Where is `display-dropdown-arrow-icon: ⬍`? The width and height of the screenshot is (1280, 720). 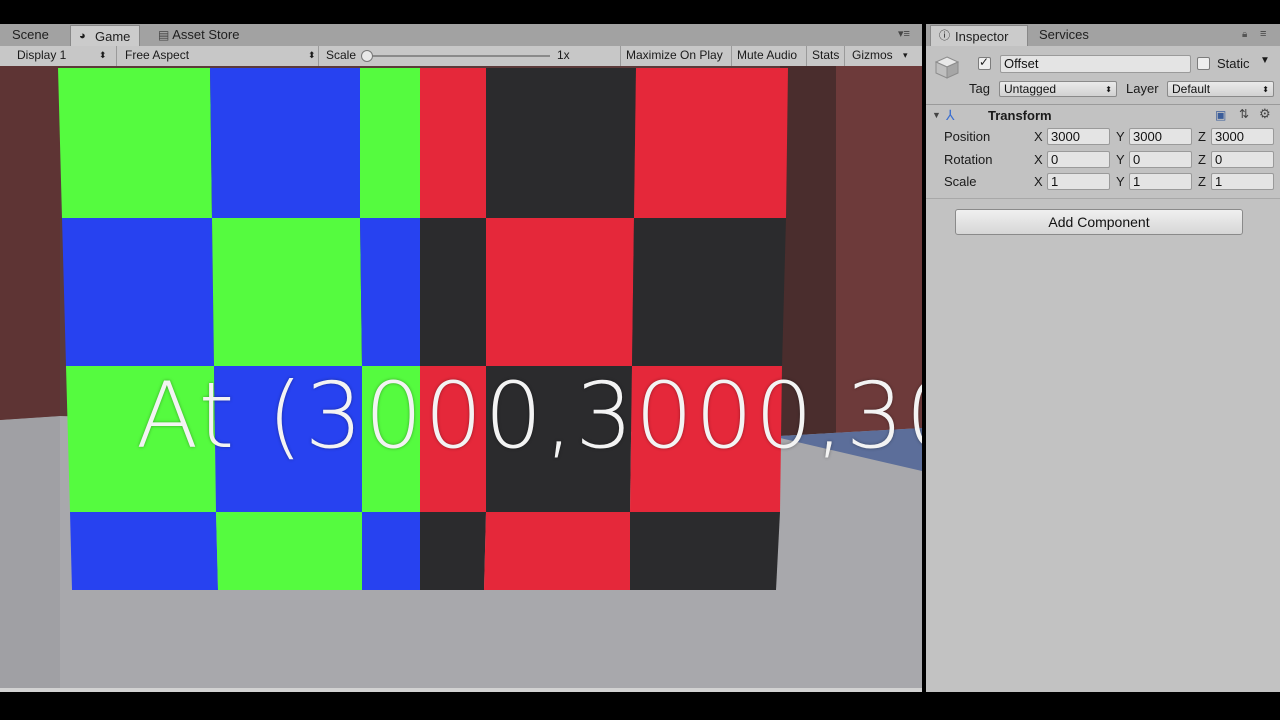
display-dropdown-arrow-icon: ⬍ is located at coordinates (103, 55).